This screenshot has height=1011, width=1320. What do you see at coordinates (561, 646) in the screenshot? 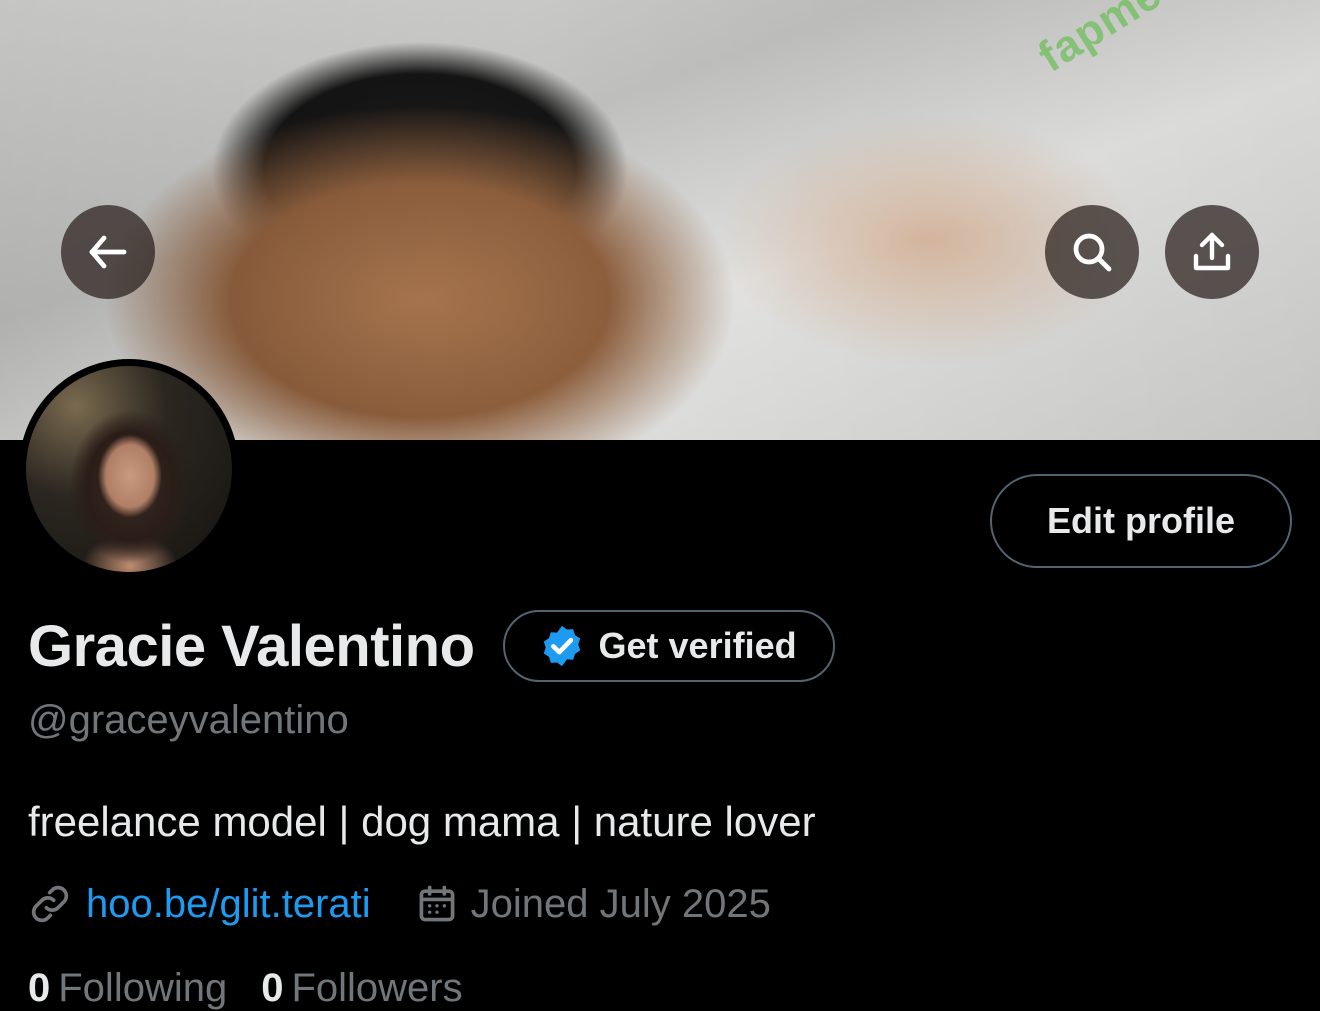
I see `verified-badge-icon` at bounding box center [561, 646].